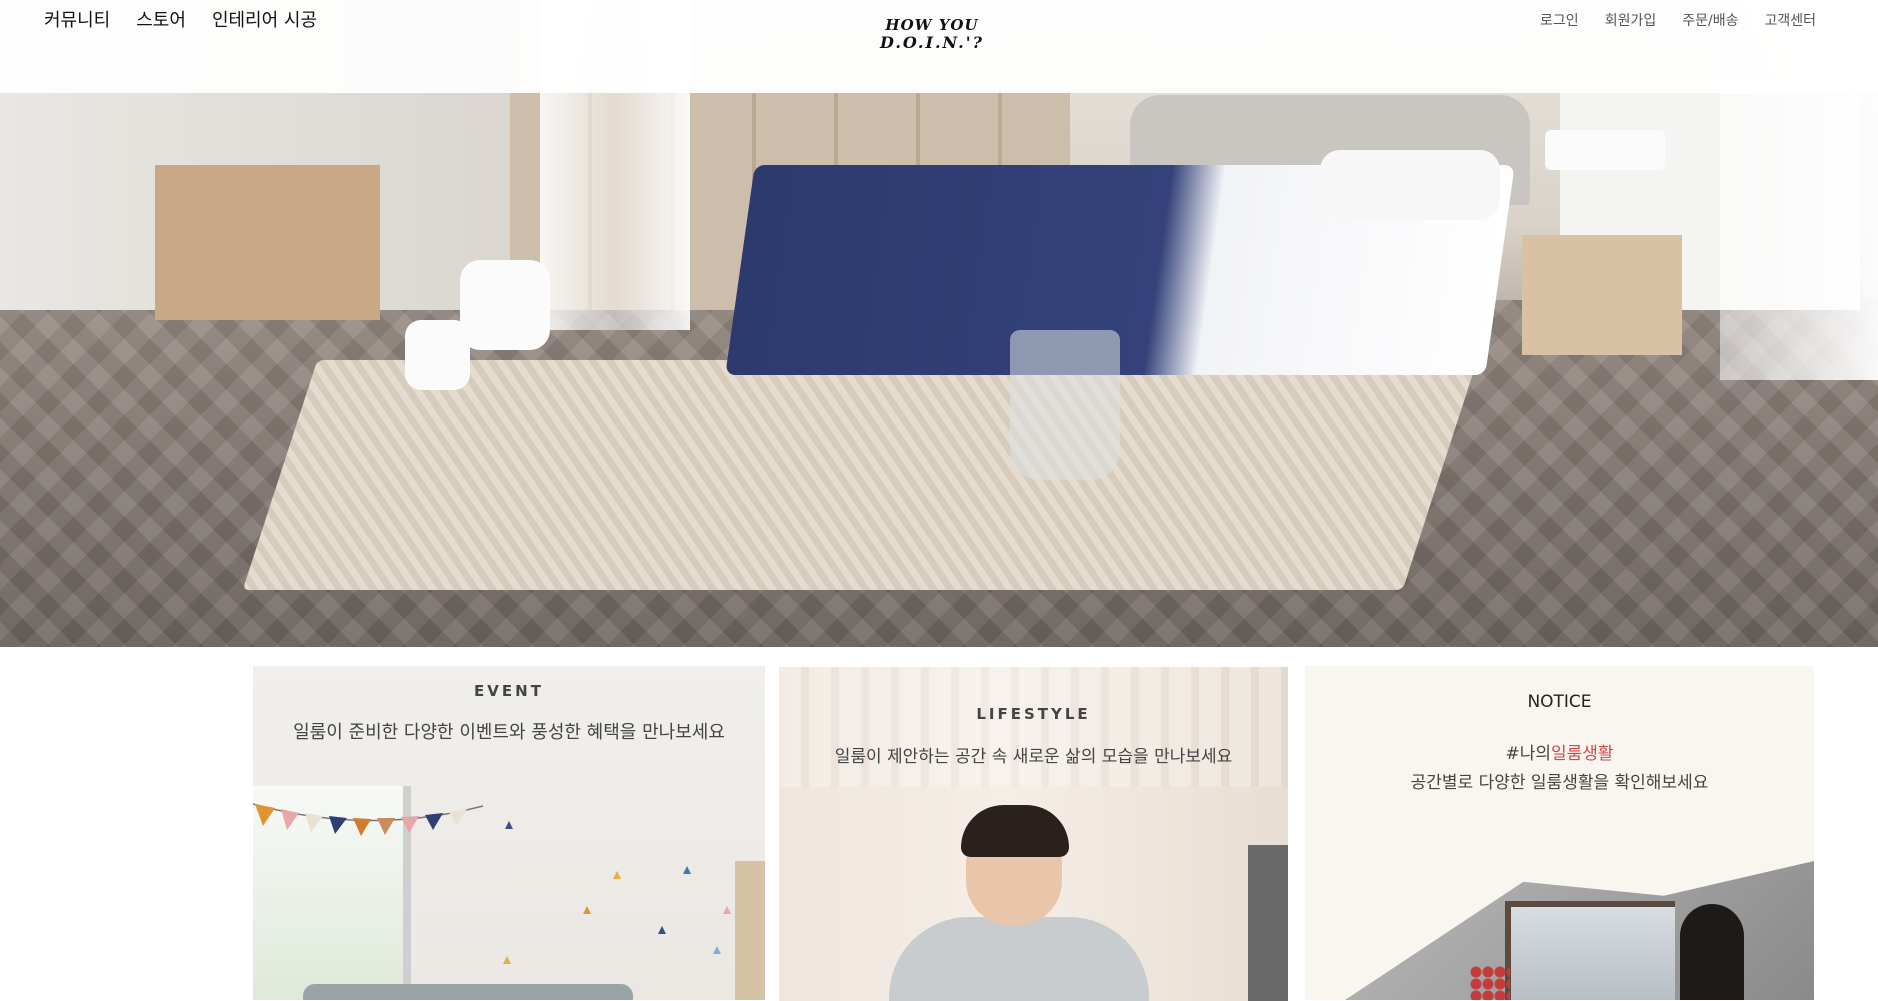 The width and height of the screenshot is (1878, 1001). What do you see at coordinates (1019, 959) in the screenshot?
I see `lifestyle-person-body` at bounding box center [1019, 959].